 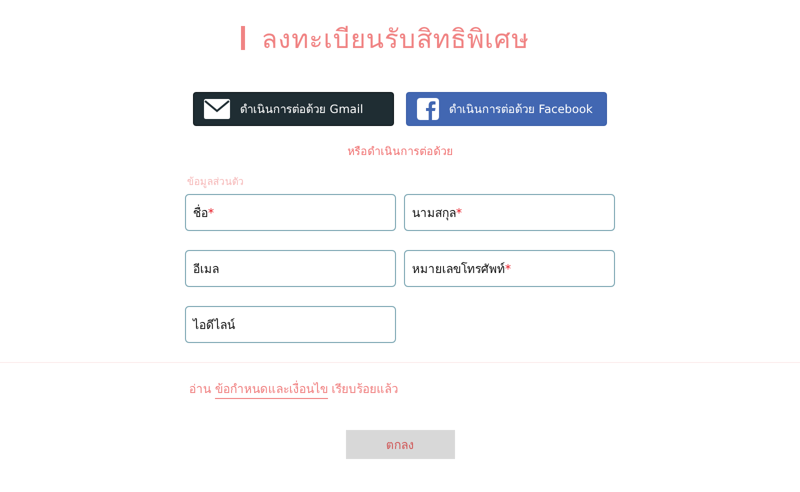 I want to click on terms-text: อ่าน ข้อกำหนดและเงื่อนไข เรียบร้อยแล้ว, so click(x=400, y=388).